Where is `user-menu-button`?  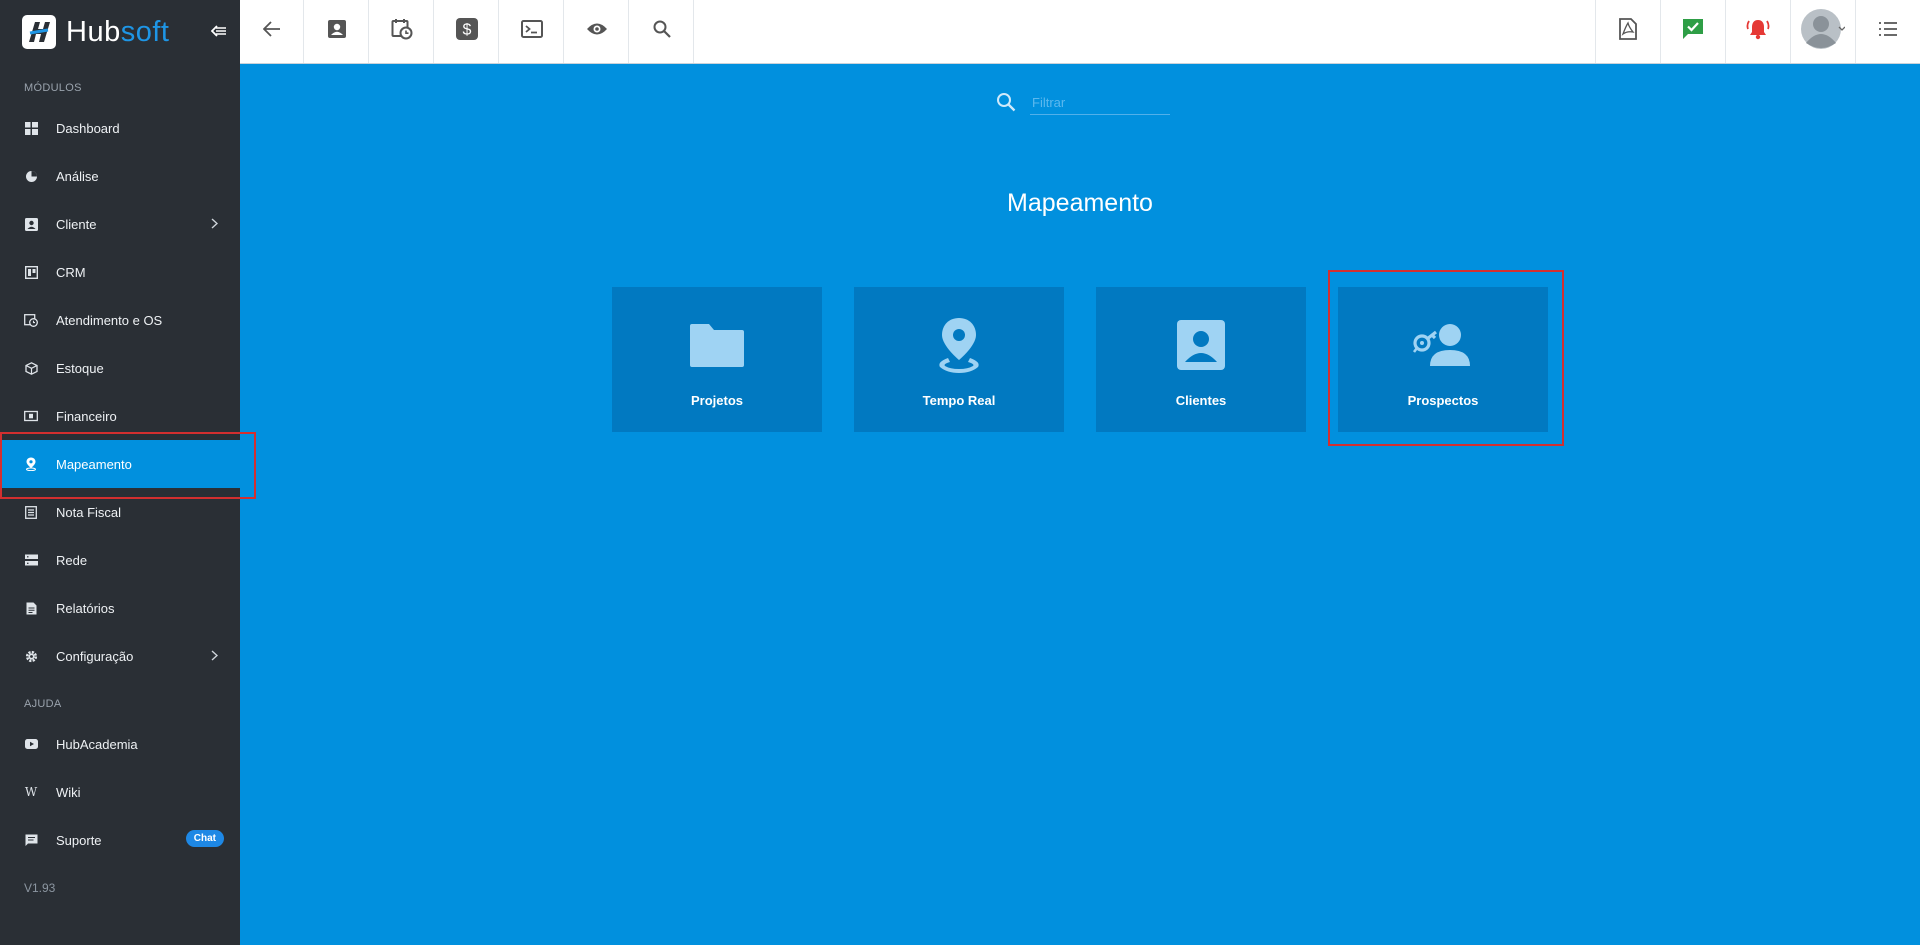
user-menu-button is located at coordinates (1822, 31).